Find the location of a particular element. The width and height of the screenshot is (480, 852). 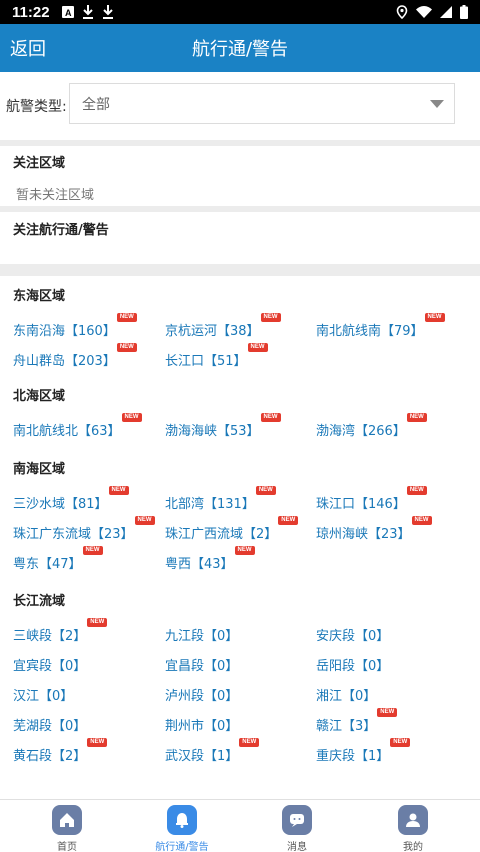

bottom-nav: 首页 航行通/警告 消息 我的 is located at coordinates (240, 825).